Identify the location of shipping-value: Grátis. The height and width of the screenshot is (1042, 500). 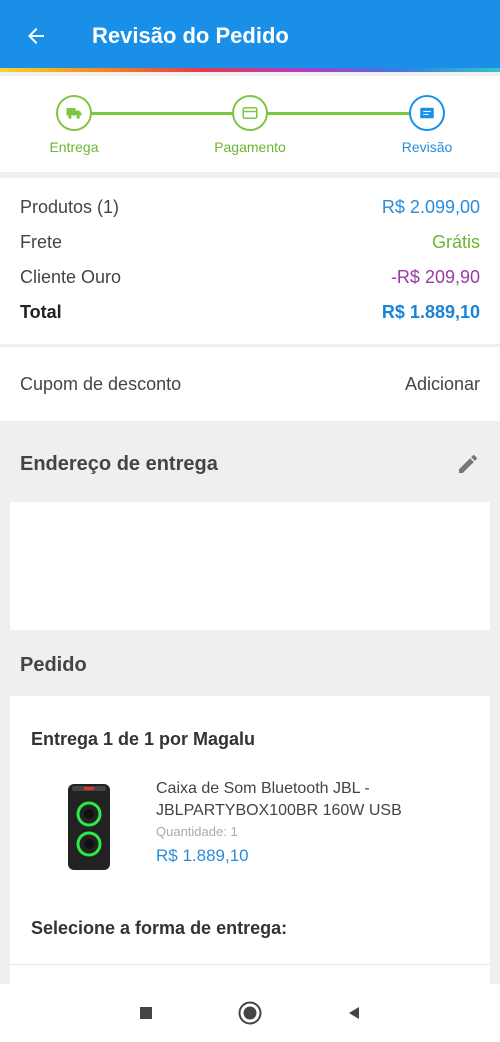
(455, 242).